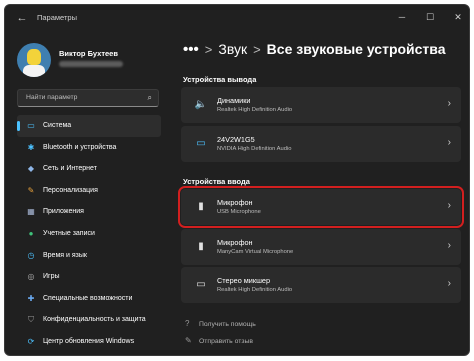 The image size is (474, 361). Describe the element at coordinates (255, 252) in the screenshot. I see `device-driver: ManyCam Virtual Microphone` at that location.